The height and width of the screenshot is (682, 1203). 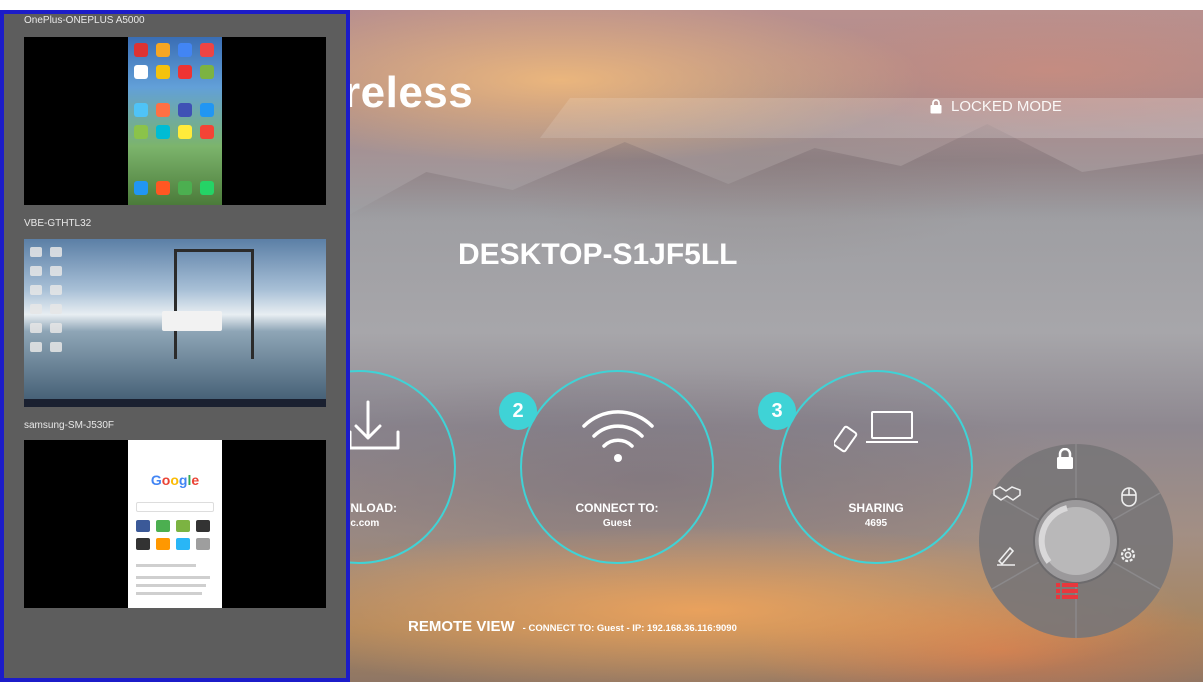 What do you see at coordinates (617, 523) in the screenshot?
I see `step-connect-sub: Guest` at bounding box center [617, 523].